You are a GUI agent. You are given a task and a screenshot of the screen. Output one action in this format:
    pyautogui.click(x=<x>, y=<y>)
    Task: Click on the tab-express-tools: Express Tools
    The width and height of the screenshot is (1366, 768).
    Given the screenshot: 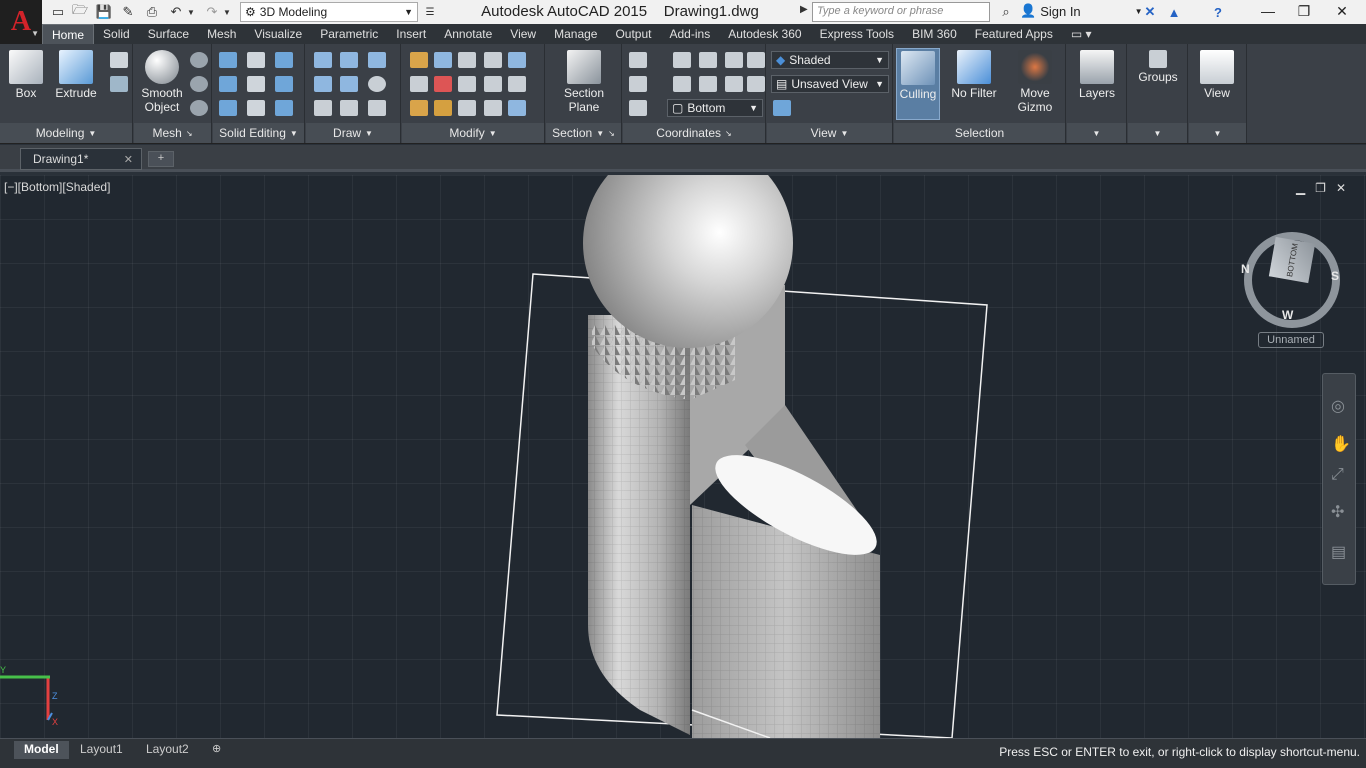 What is the action you would take?
    pyautogui.click(x=857, y=34)
    